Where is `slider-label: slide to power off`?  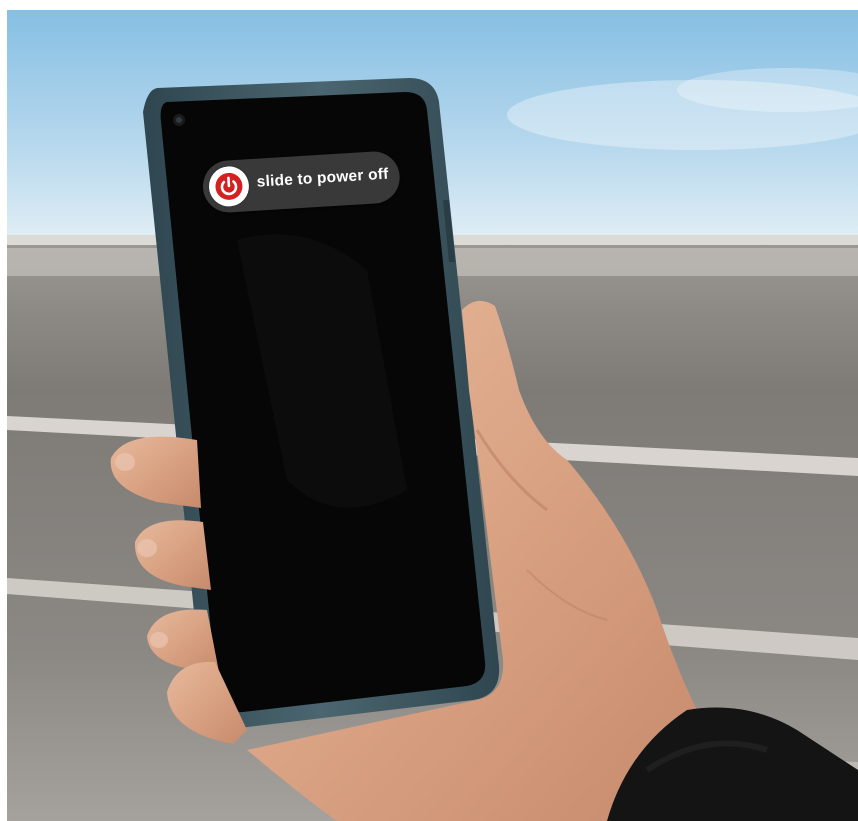
slider-label: slide to power off is located at coordinates (322, 178).